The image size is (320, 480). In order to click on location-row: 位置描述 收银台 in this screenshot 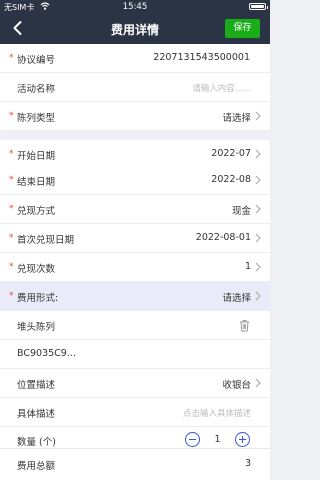, I will do `click(135, 383)`.